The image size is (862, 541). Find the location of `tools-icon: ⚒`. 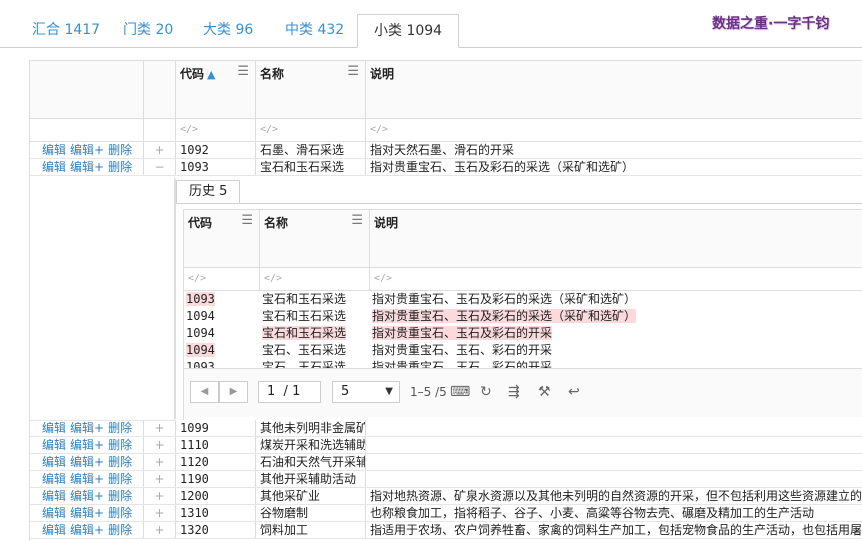

tools-icon: ⚒ is located at coordinates (544, 392).